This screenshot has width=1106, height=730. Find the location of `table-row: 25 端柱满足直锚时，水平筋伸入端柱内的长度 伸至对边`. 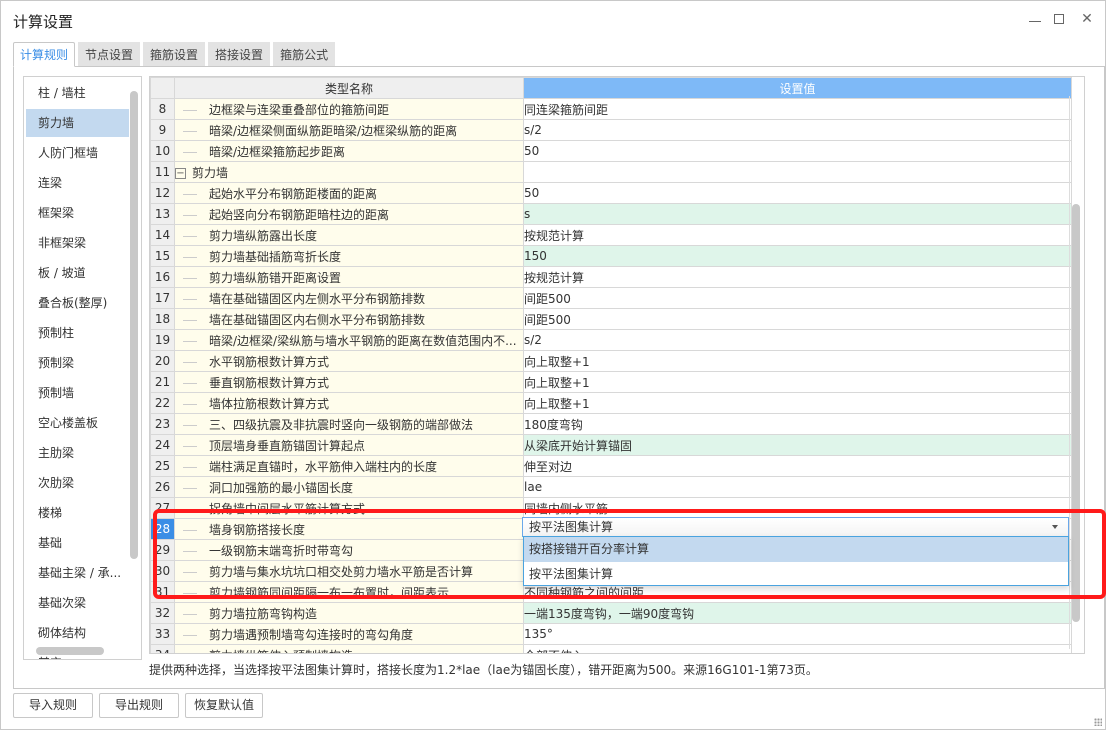

table-row: 25 端柱满足直锚时，水平筋伸入端柱内的长度 伸至对边 is located at coordinates (611, 466).